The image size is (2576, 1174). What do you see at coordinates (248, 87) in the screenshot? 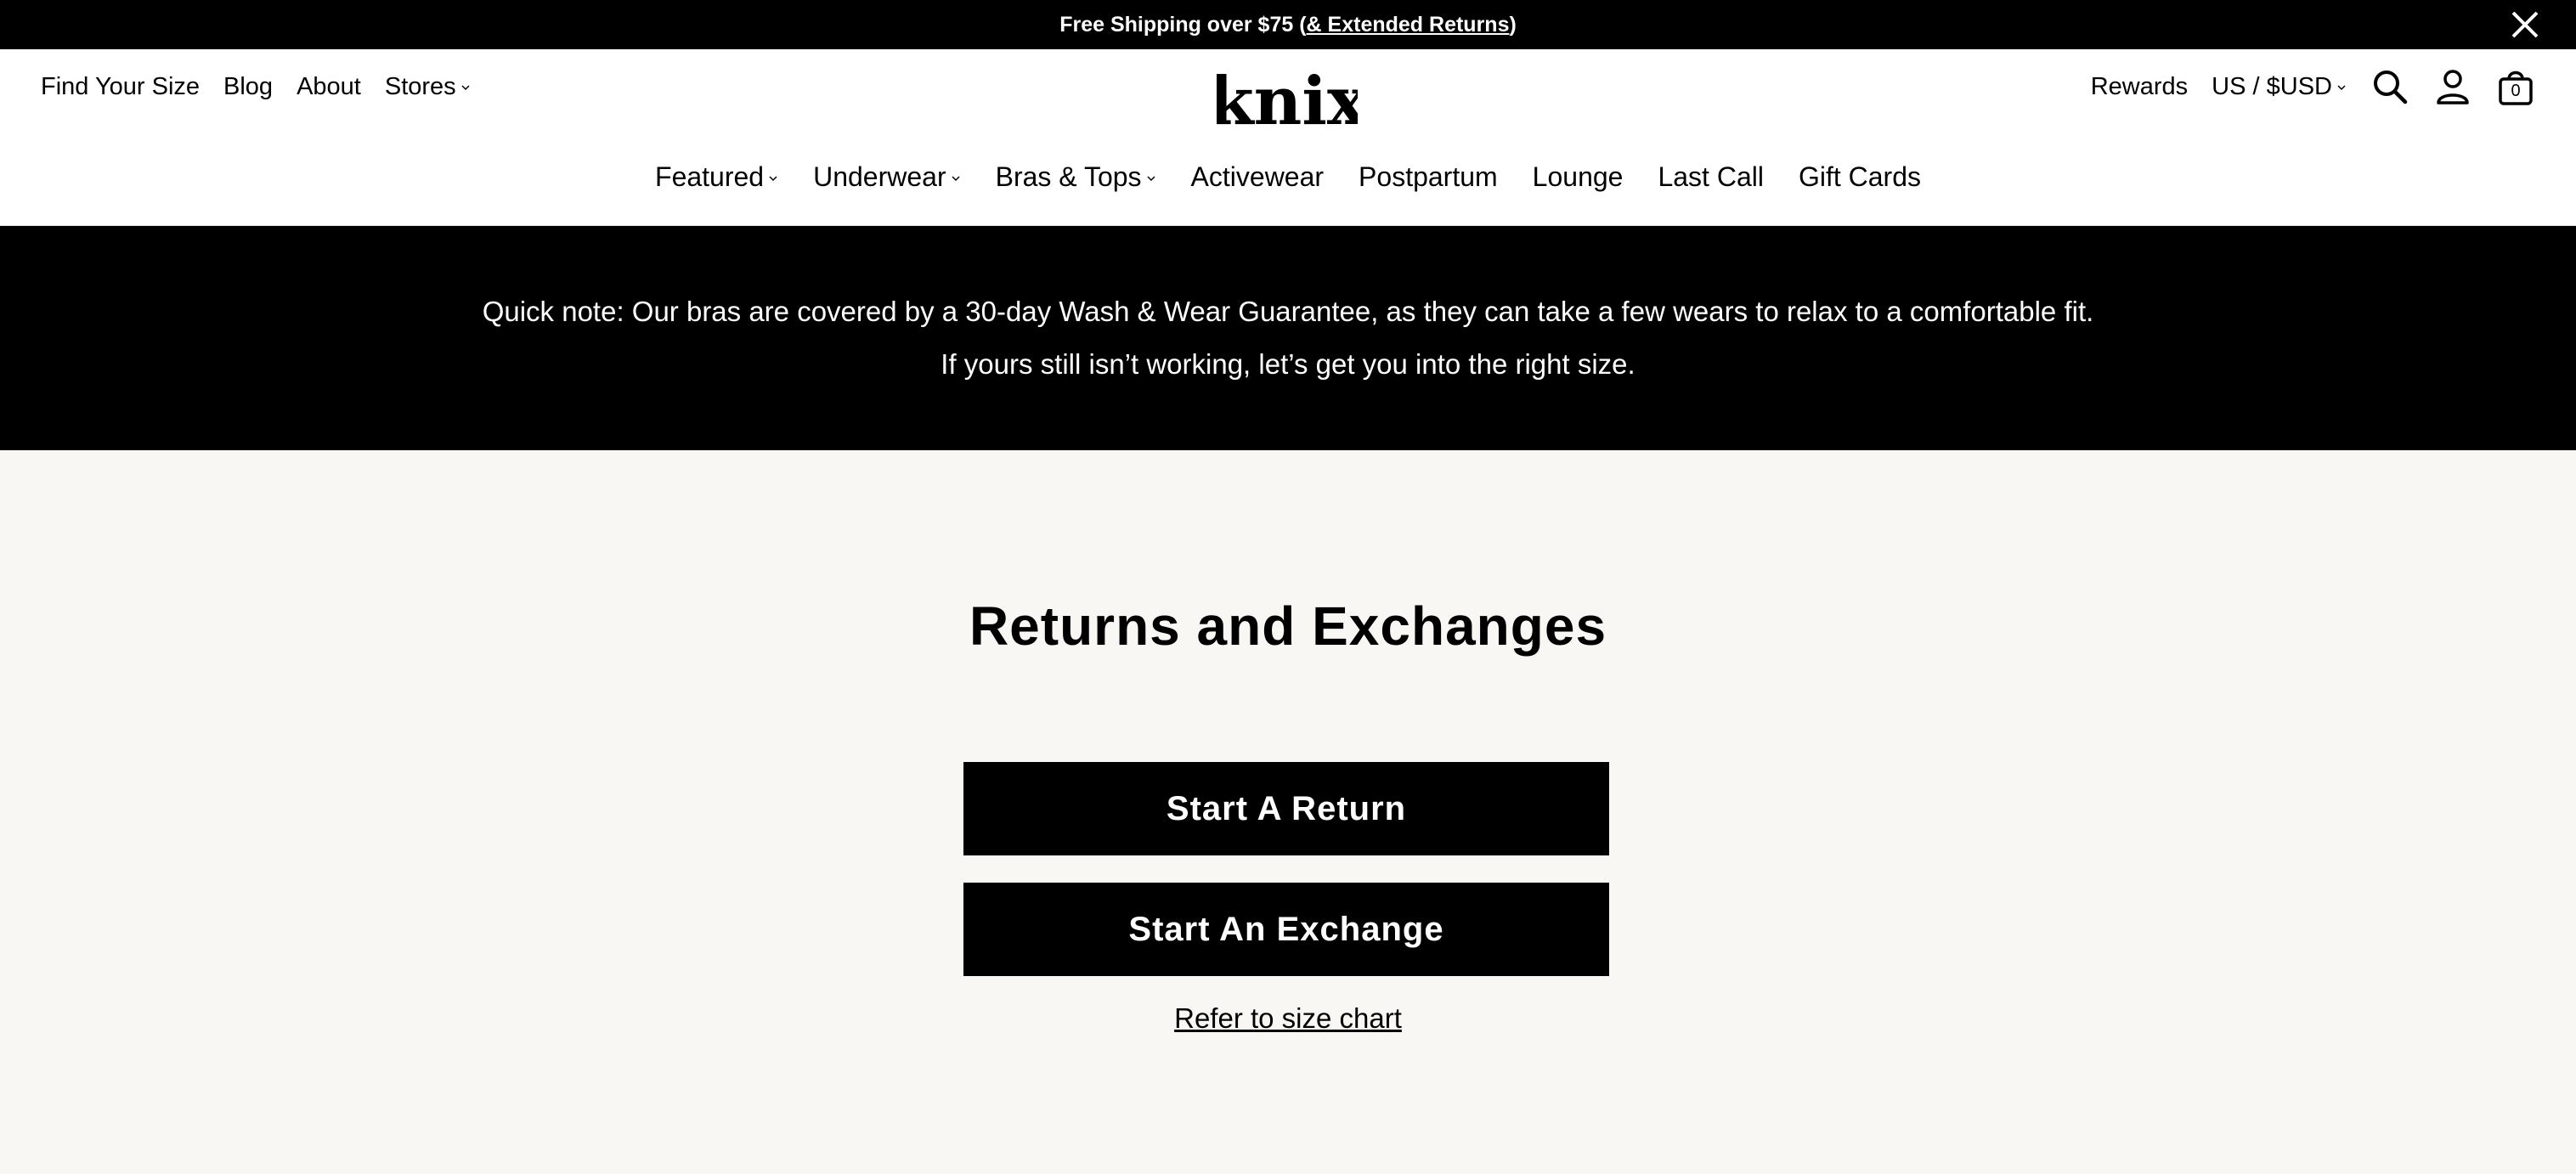
I see `blog-link: Blog` at bounding box center [248, 87].